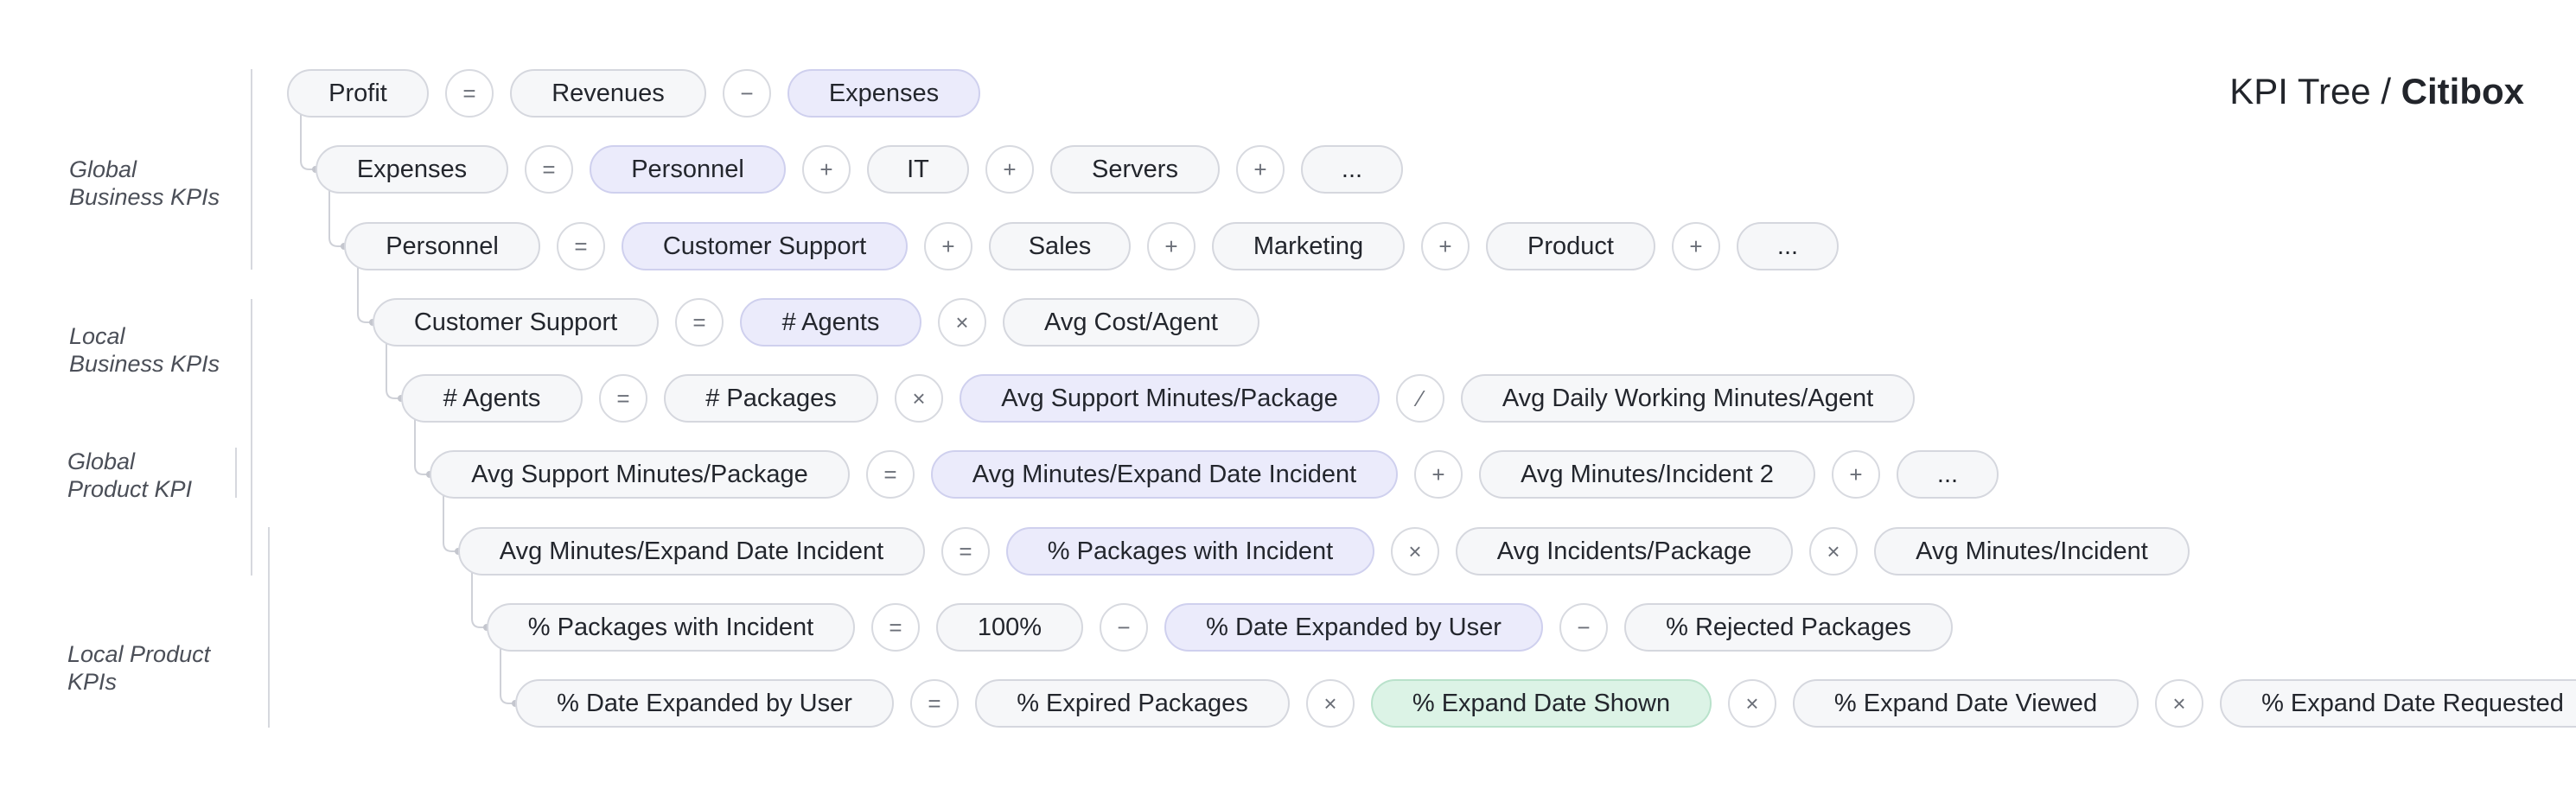  I want to click on kpi-node-rejected-packages: % Rejected Packages, so click(1788, 627).